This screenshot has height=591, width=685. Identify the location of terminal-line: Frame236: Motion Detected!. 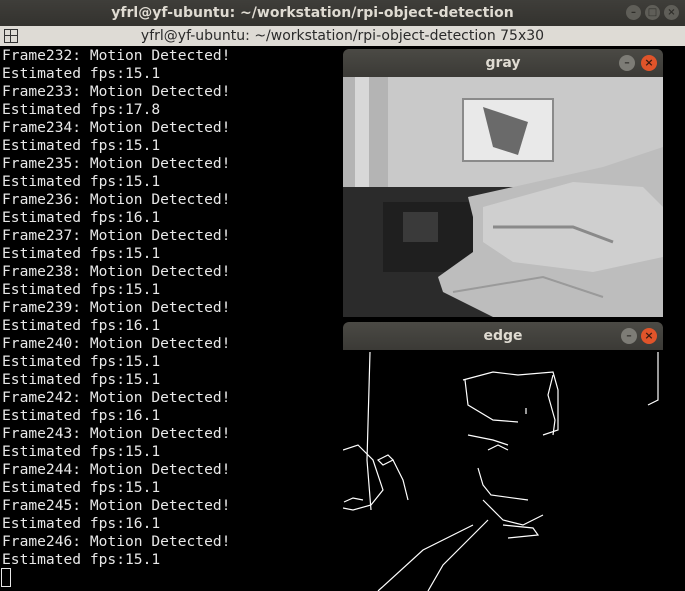
(116, 199).